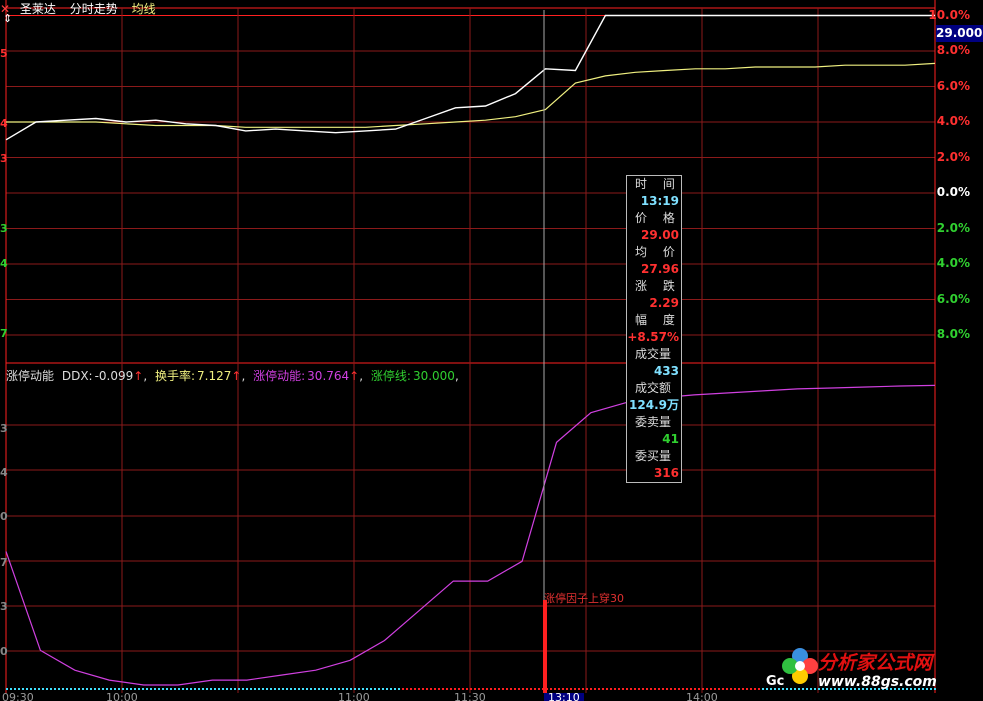 Image resolution: width=983 pixels, height=701 pixels. Describe the element at coordinates (658, 286) in the screenshot. I see `tooltip-change-label: 涨 跌` at that location.